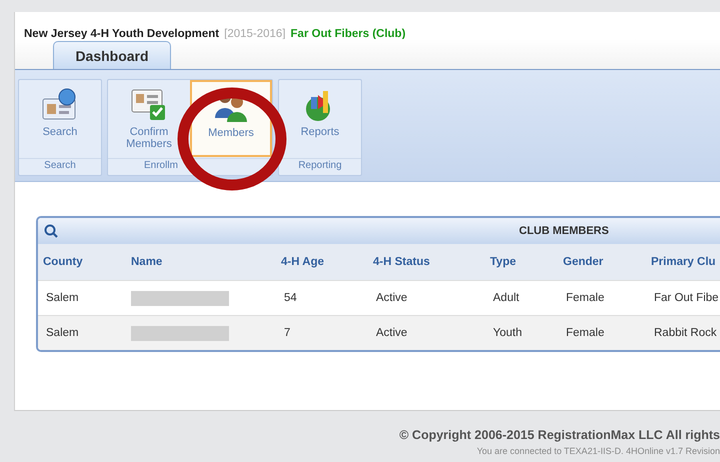  What do you see at coordinates (684, 333) in the screenshot?
I see `table-cell-text: Rabbit Rock` at bounding box center [684, 333].